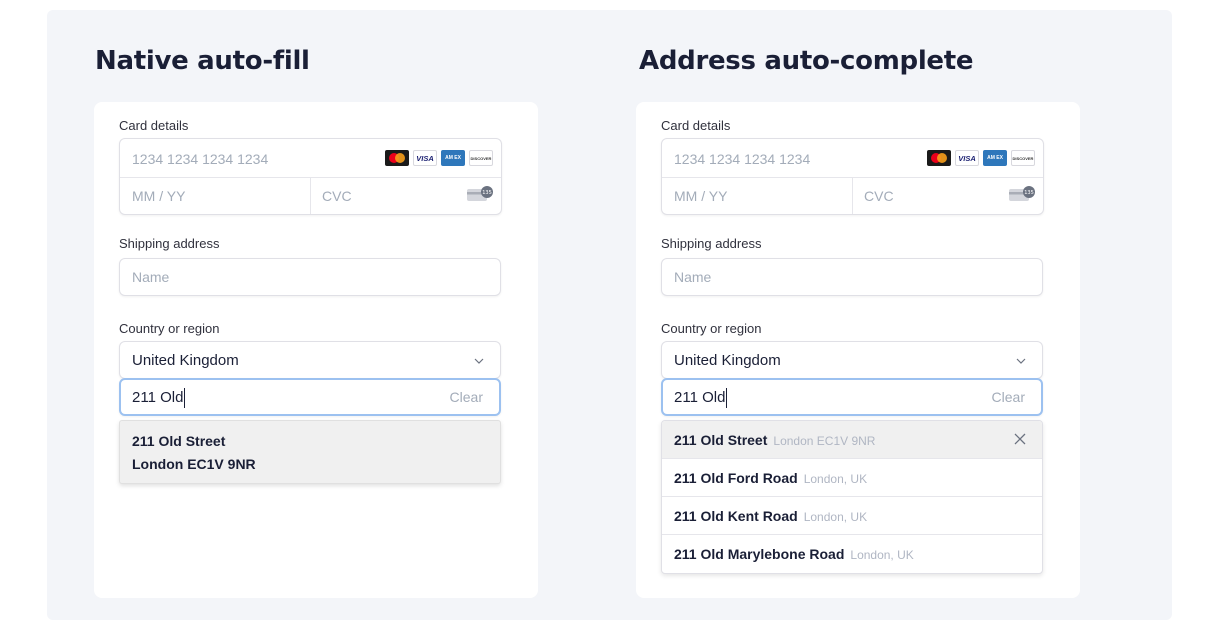 The width and height of the screenshot is (1225, 638). I want to click on option-text: 211 Old Street London EC1V 9NR, so click(774, 440).